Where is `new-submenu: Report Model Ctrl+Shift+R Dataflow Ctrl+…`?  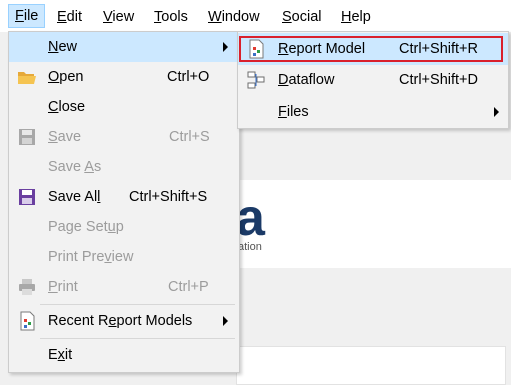
new-submenu: Report Model Ctrl+Shift+R Dataflow Ctrl+… is located at coordinates (373, 80).